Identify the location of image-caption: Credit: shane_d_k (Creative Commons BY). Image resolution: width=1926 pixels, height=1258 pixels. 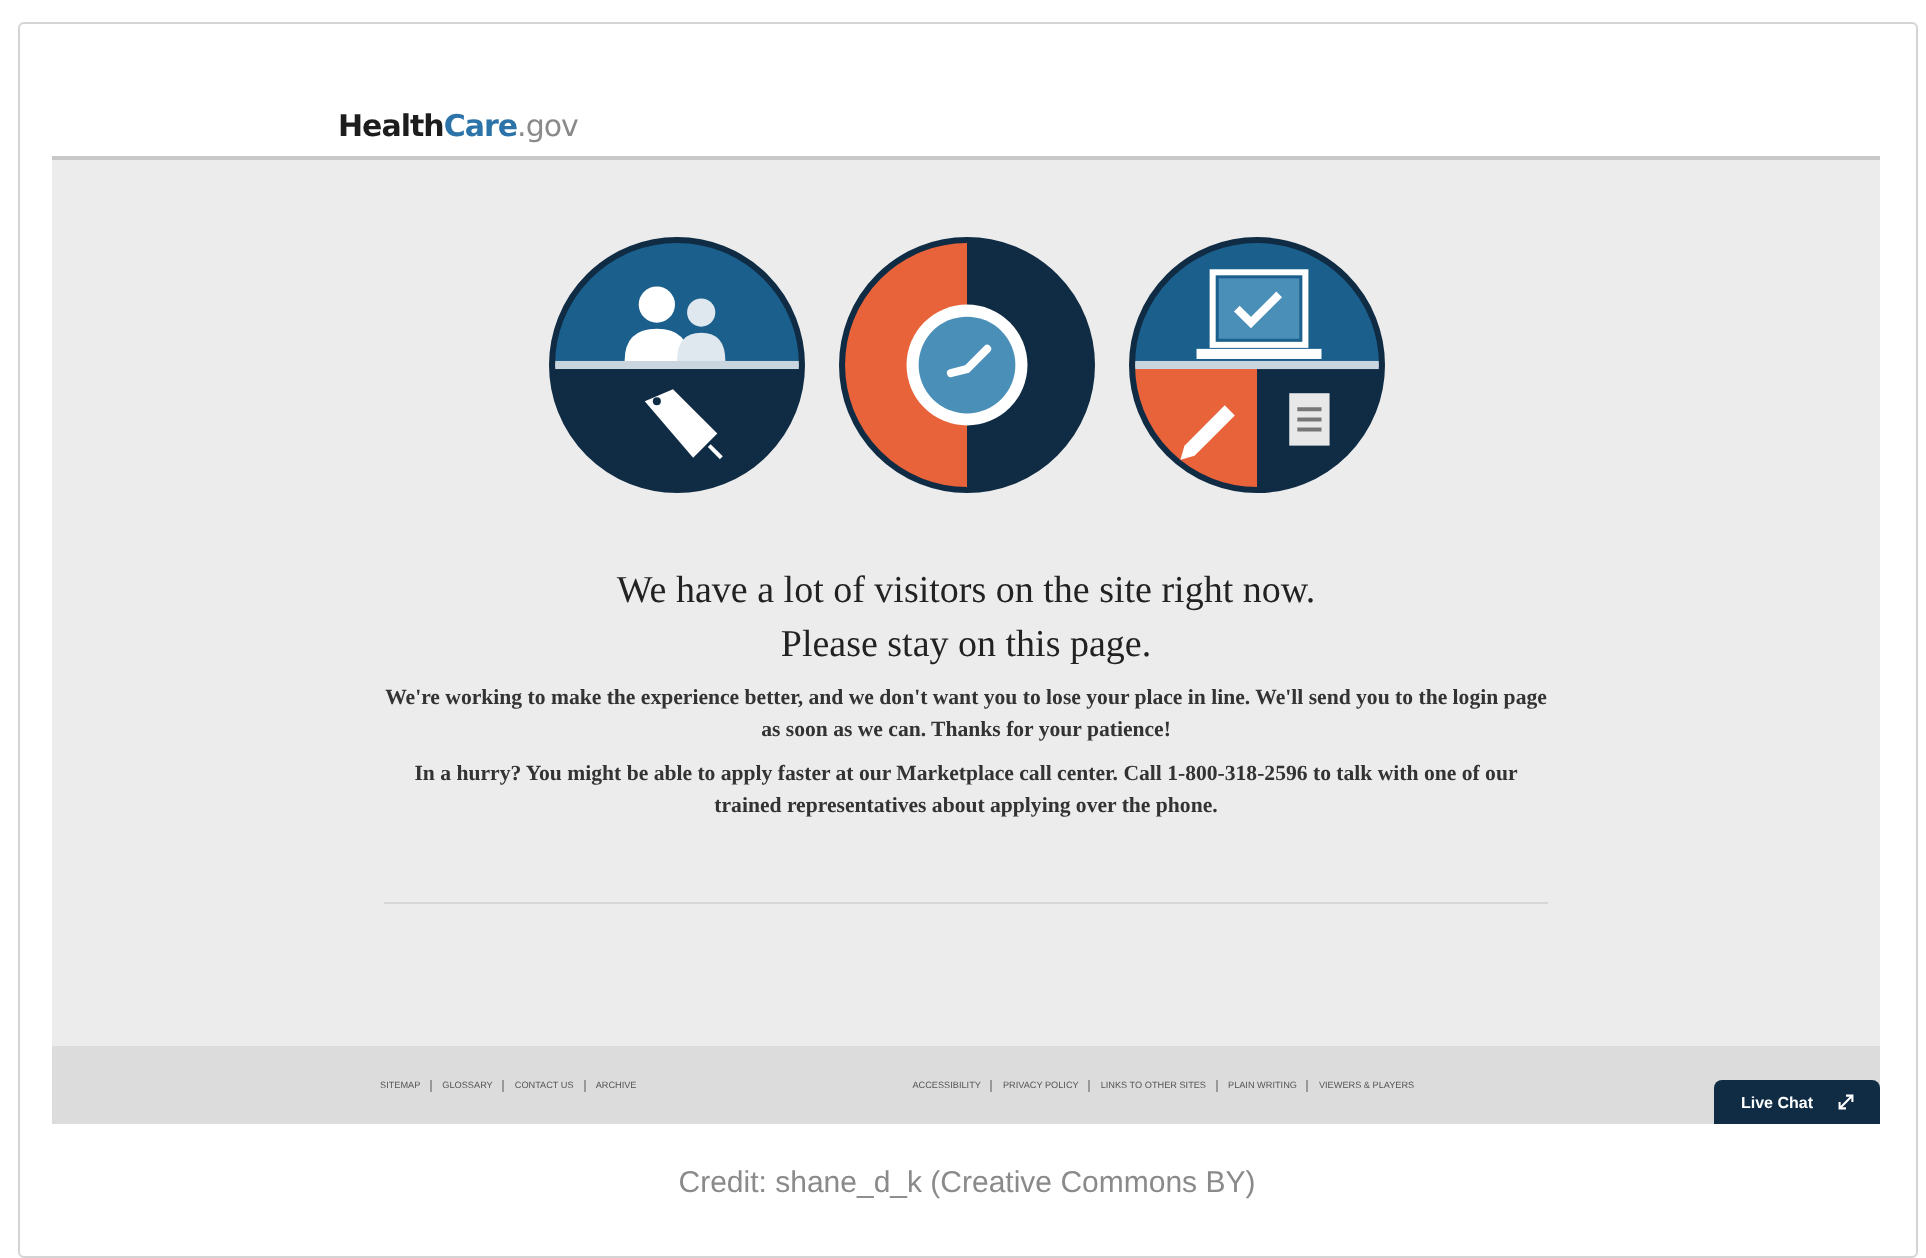
(967, 1183).